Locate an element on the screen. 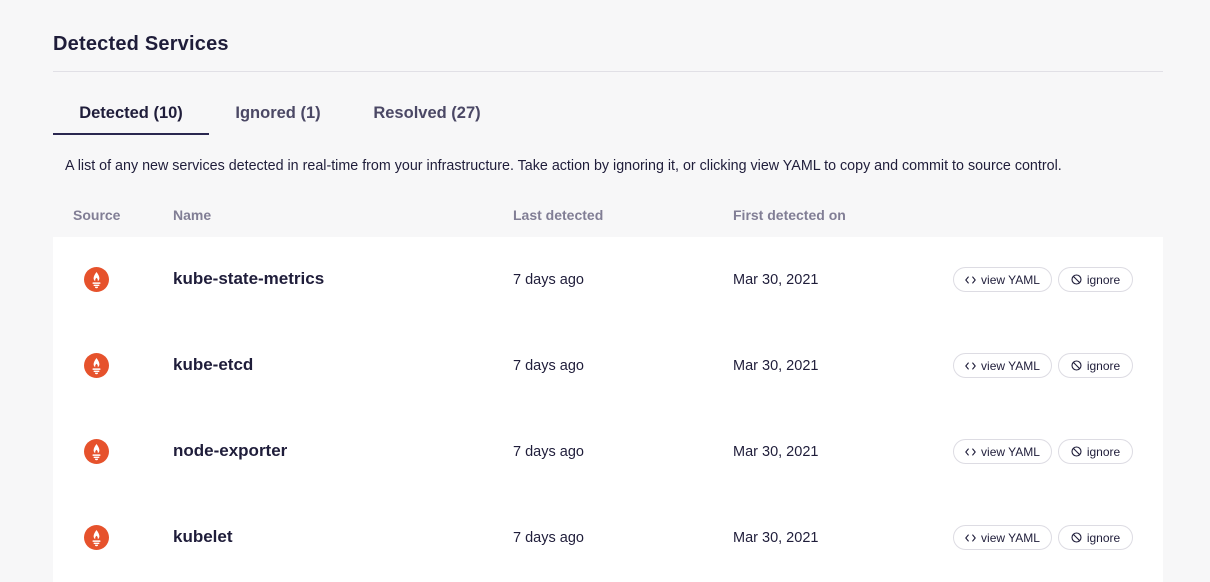 This screenshot has width=1210, height=582. column-header-last-detected: Last detected is located at coordinates (558, 215).